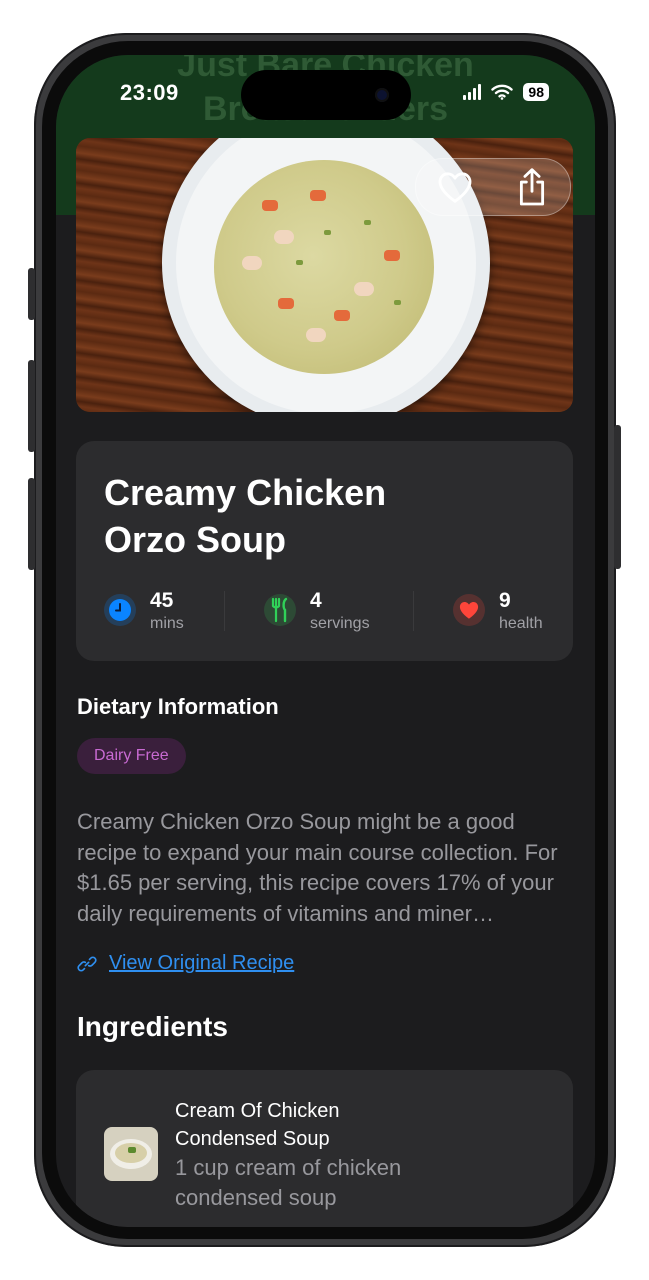 The height and width of the screenshot is (1280, 649). I want to click on side-button, so click(617, 497).